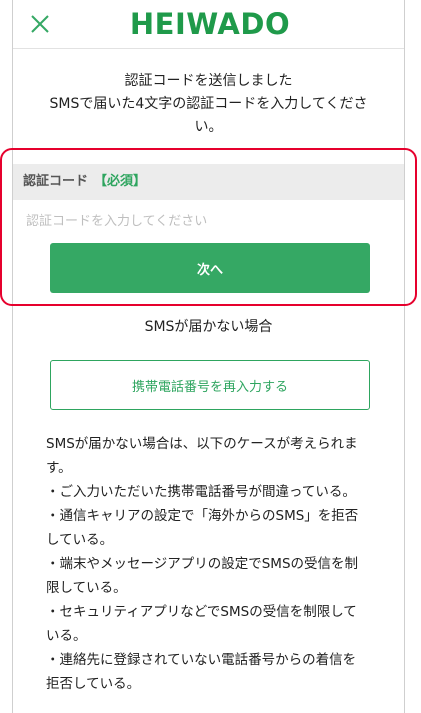 The width and height of the screenshot is (421, 713). I want to click on sent-message: 認証コードを送信しました SMSで届いた4文字の認証コードを入力してくださ い。, so click(208, 104).